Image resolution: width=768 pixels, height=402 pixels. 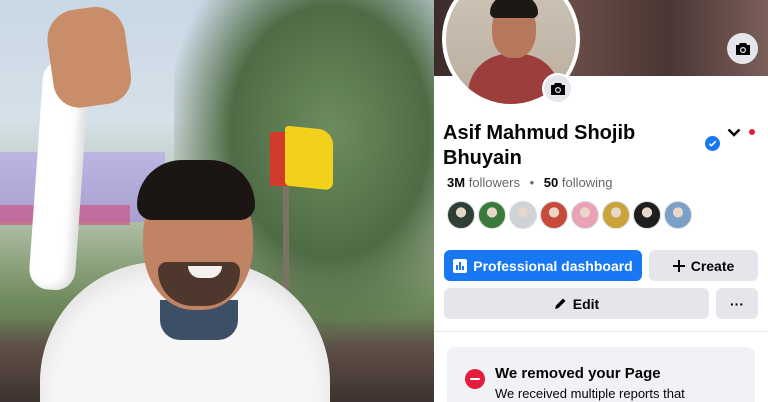 I want to click on chart-icon, so click(x=460, y=265).